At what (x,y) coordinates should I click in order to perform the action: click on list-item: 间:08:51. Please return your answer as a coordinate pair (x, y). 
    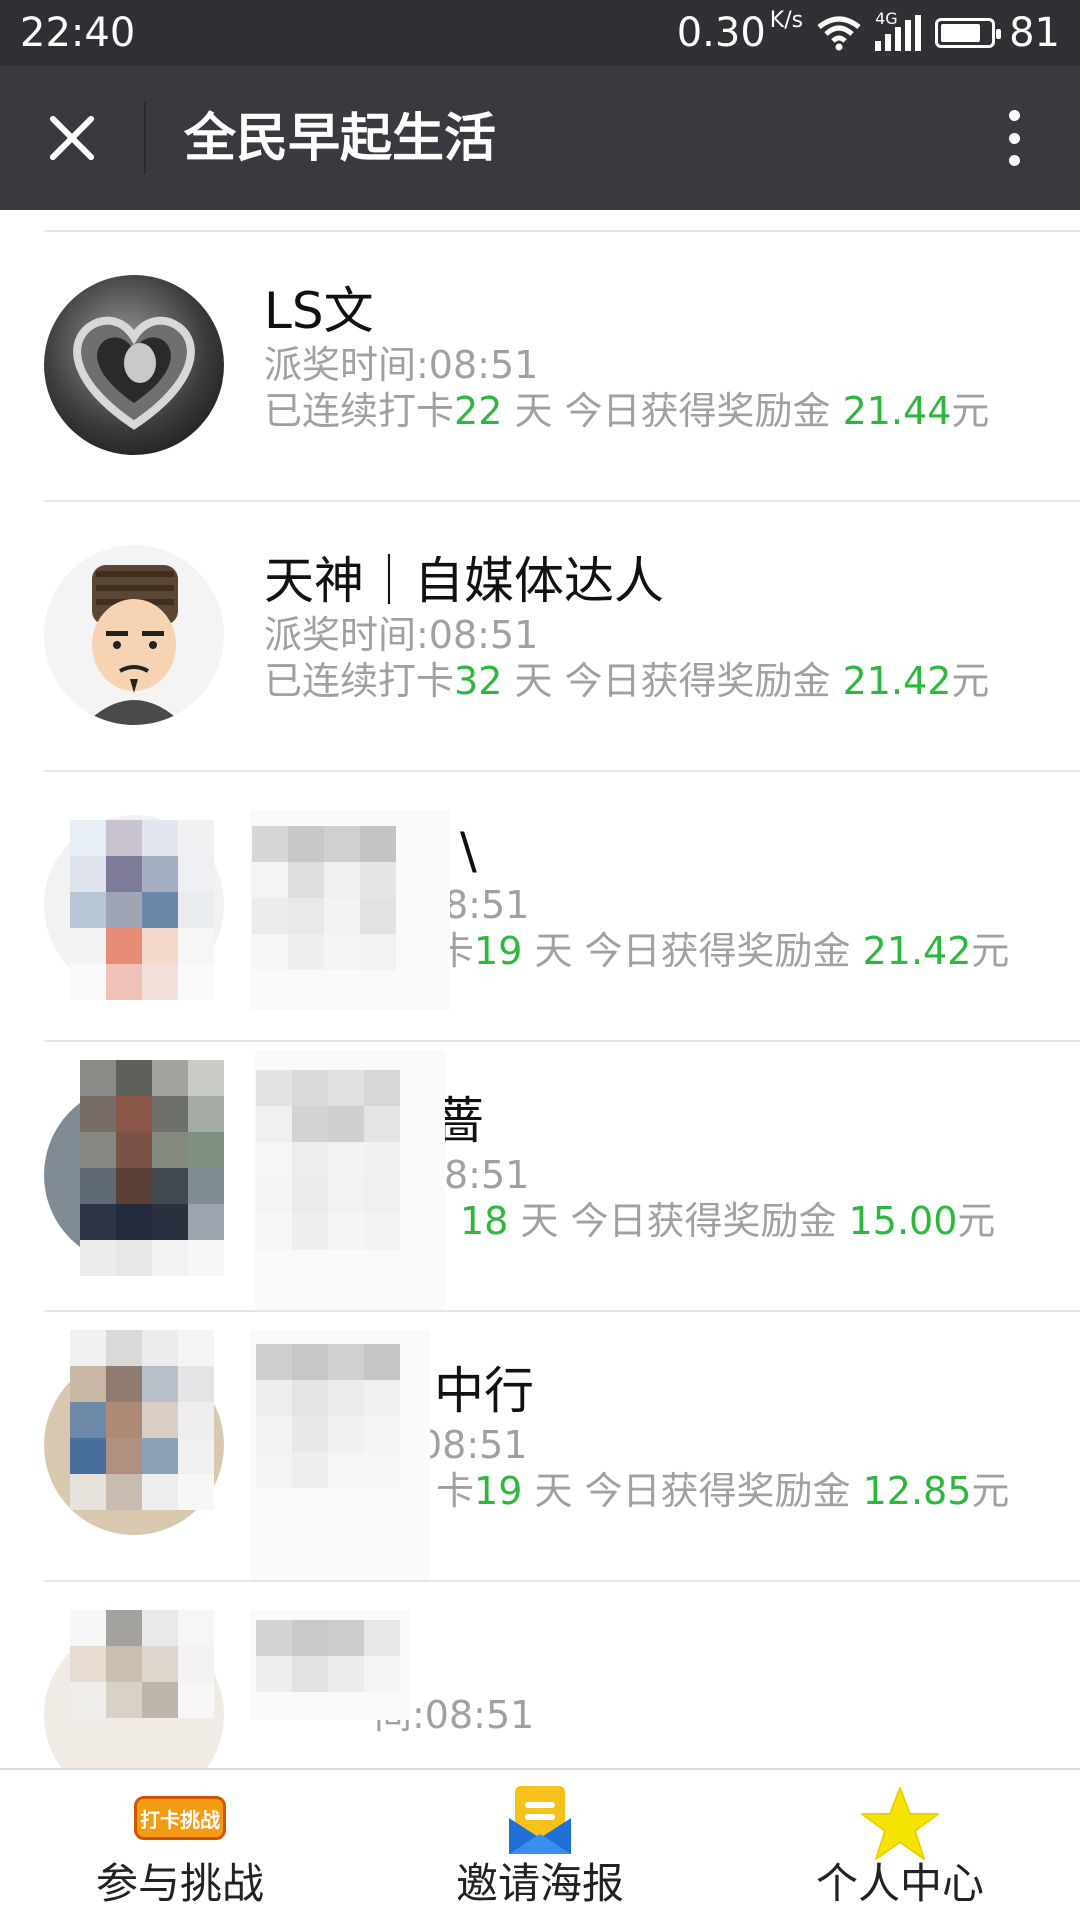
    Looking at the image, I should click on (540, 1674).